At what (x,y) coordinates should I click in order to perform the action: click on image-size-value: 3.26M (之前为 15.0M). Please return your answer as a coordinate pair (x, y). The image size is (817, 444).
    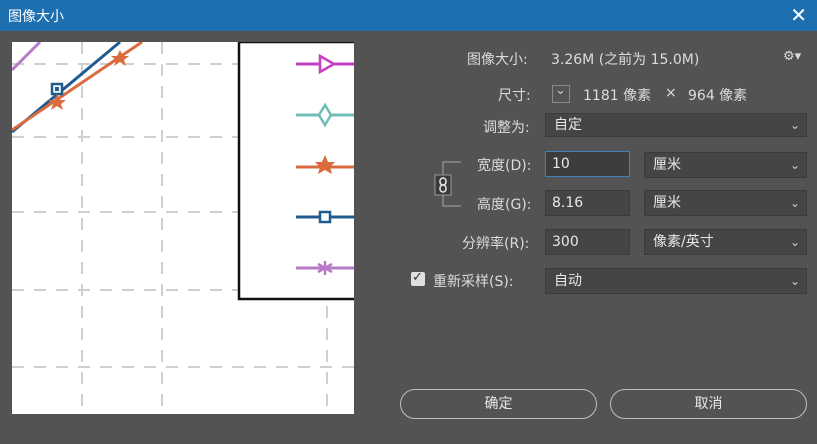
    Looking at the image, I should click on (625, 60).